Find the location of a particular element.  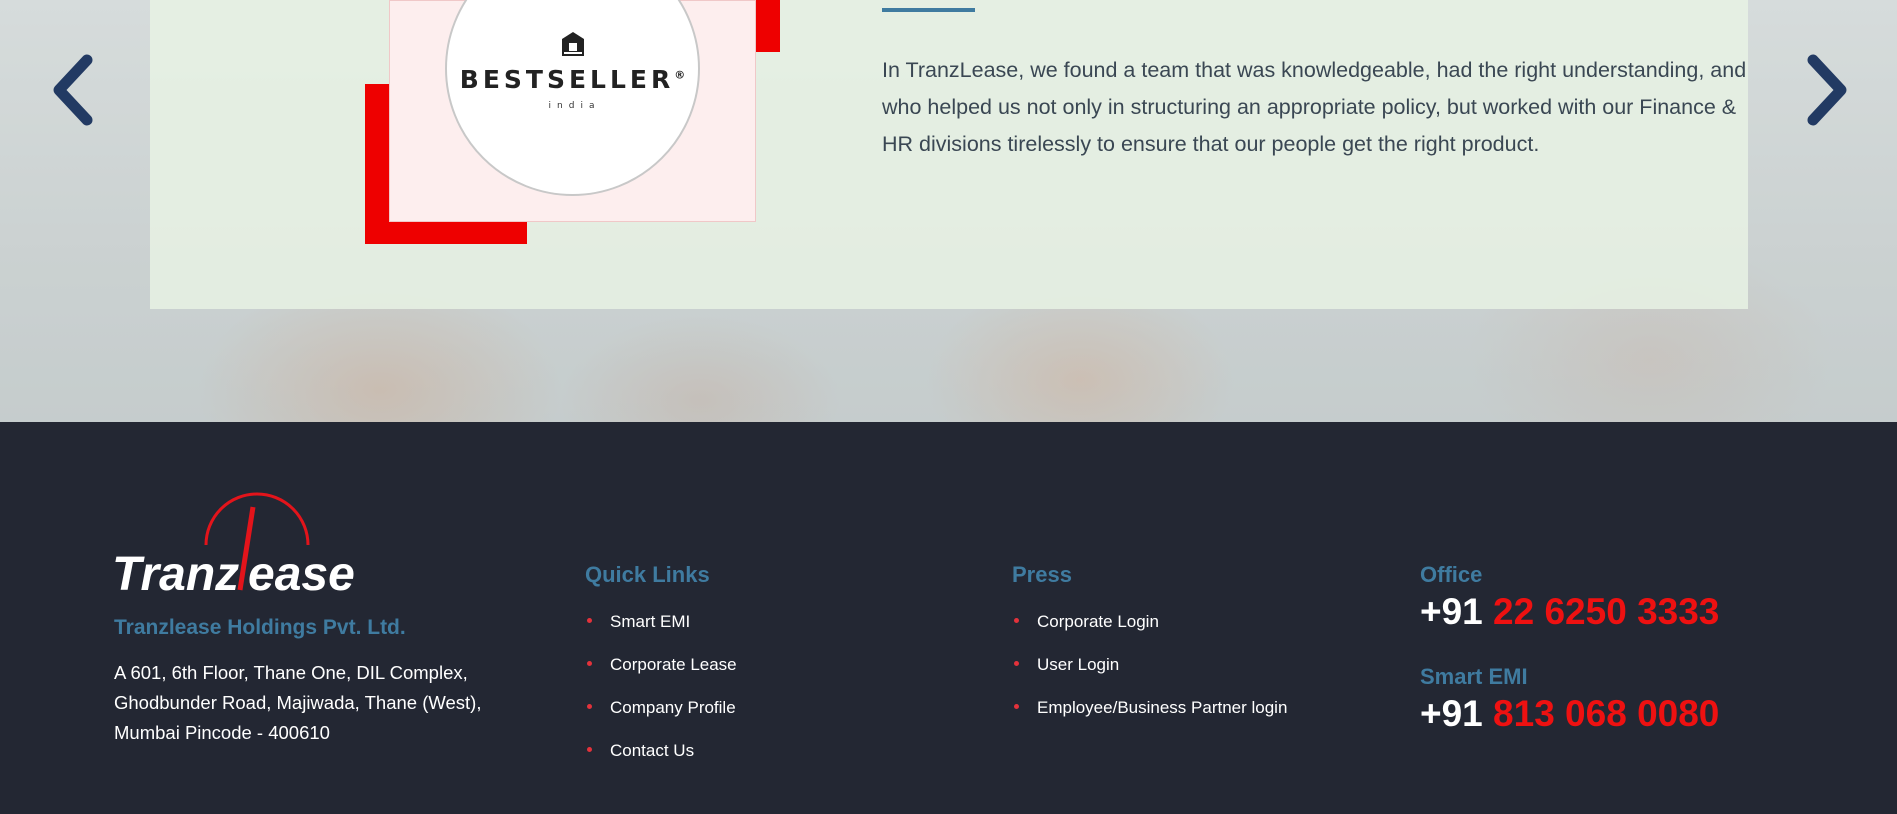

press-link-user-login: User Login is located at coordinates (1149, 676).